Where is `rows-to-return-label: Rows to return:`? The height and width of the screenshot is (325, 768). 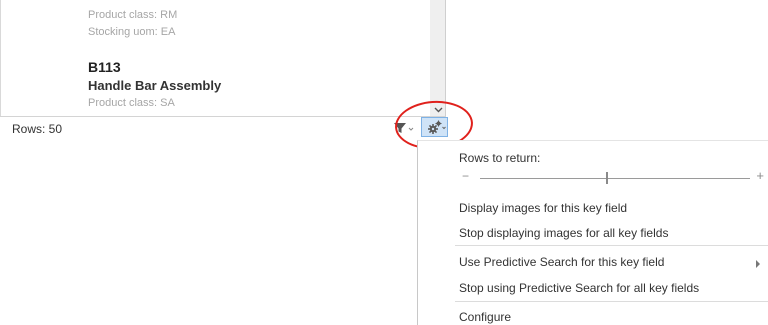
rows-to-return-label: Rows to return: is located at coordinates (500, 158).